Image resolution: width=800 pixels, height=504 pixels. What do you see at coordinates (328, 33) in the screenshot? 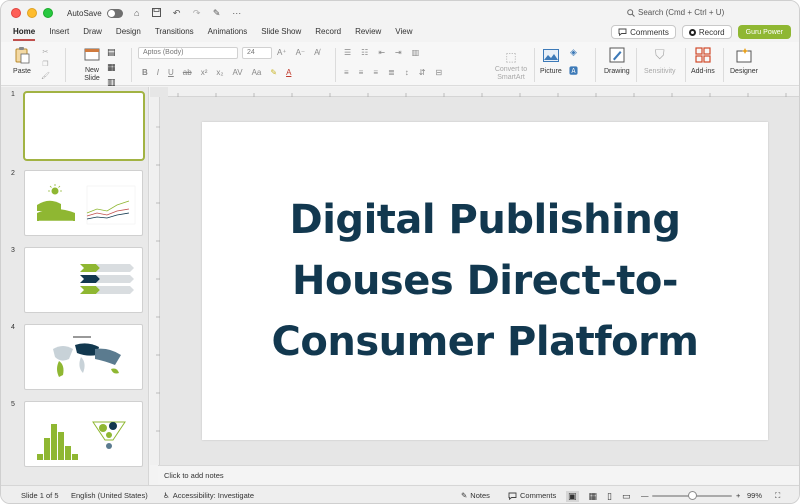
I see `tab-record: Record` at bounding box center [328, 33].